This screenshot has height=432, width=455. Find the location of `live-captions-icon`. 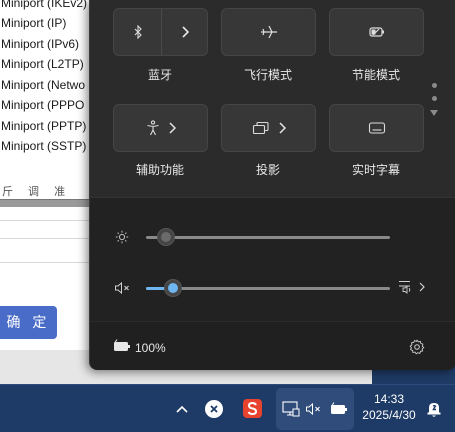

live-captions-icon is located at coordinates (376, 128).